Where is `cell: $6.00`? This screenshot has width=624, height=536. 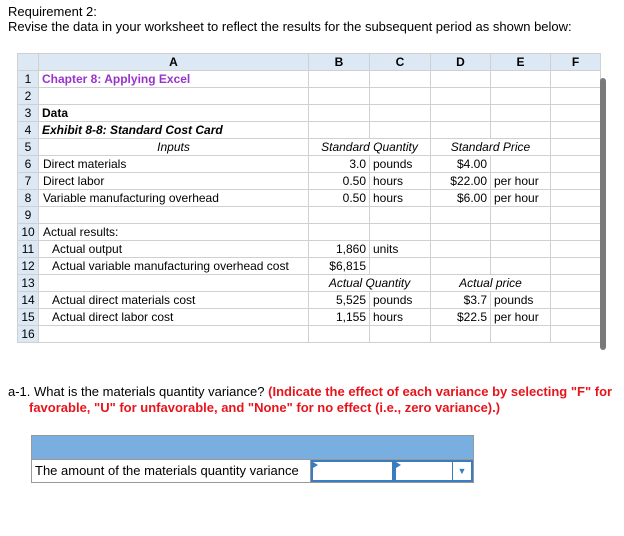 cell: $6.00 is located at coordinates (460, 198).